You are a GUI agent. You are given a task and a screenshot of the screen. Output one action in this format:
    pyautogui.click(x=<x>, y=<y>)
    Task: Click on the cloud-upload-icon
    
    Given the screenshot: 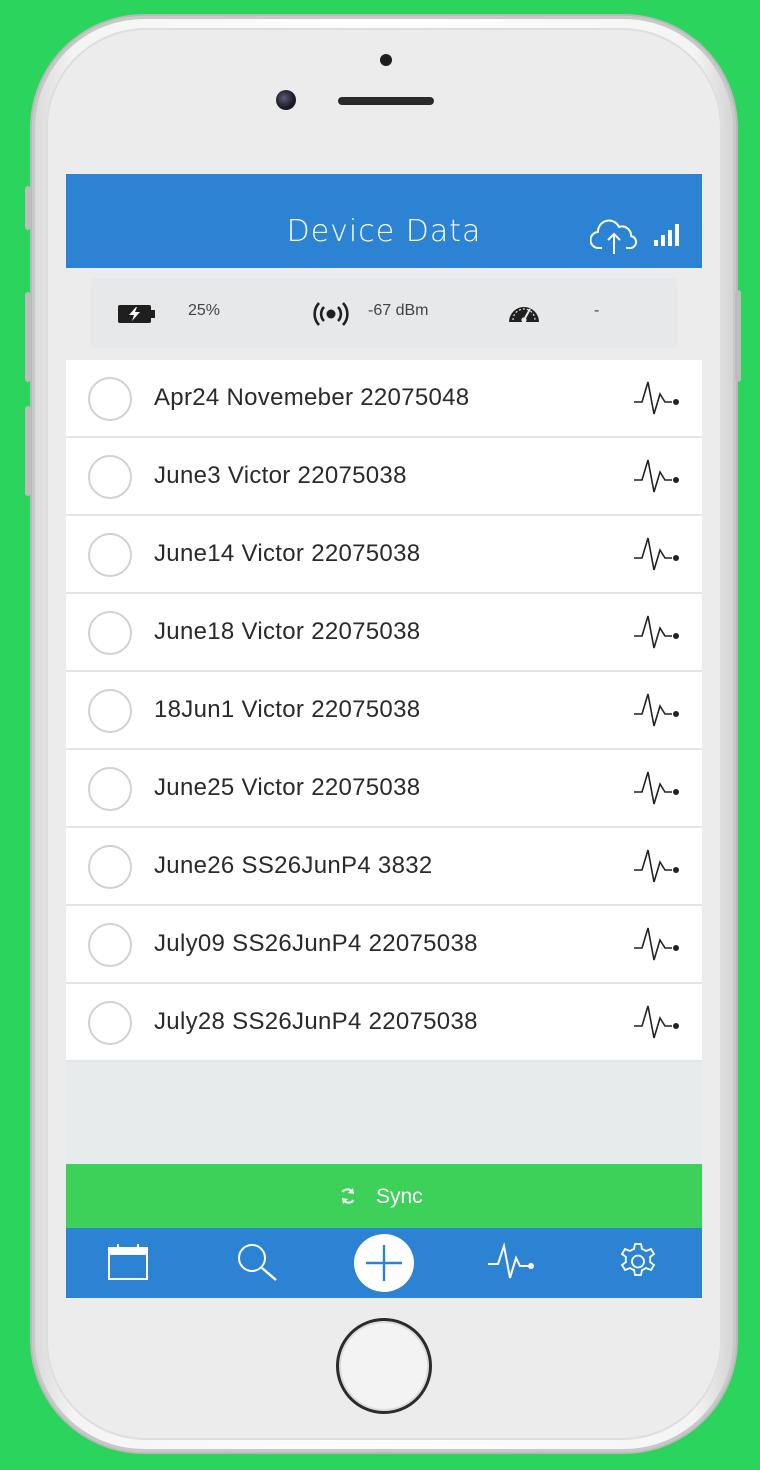 What is the action you would take?
    pyautogui.click(x=614, y=236)
    